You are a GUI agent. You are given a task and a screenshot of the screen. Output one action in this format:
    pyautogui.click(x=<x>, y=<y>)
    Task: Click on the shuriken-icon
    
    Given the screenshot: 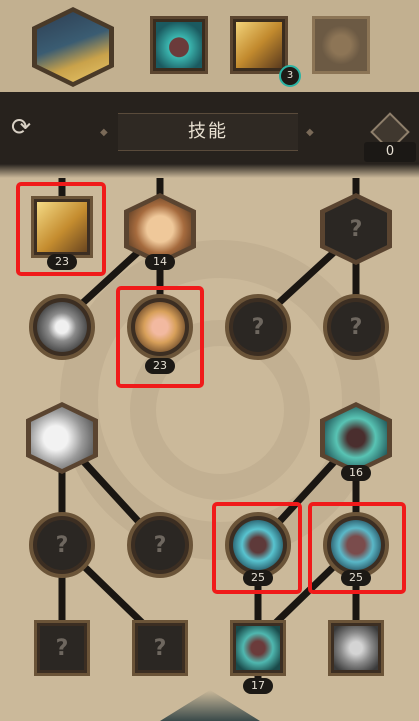 What is the action you would take?
    pyautogui.click(x=62, y=327)
    